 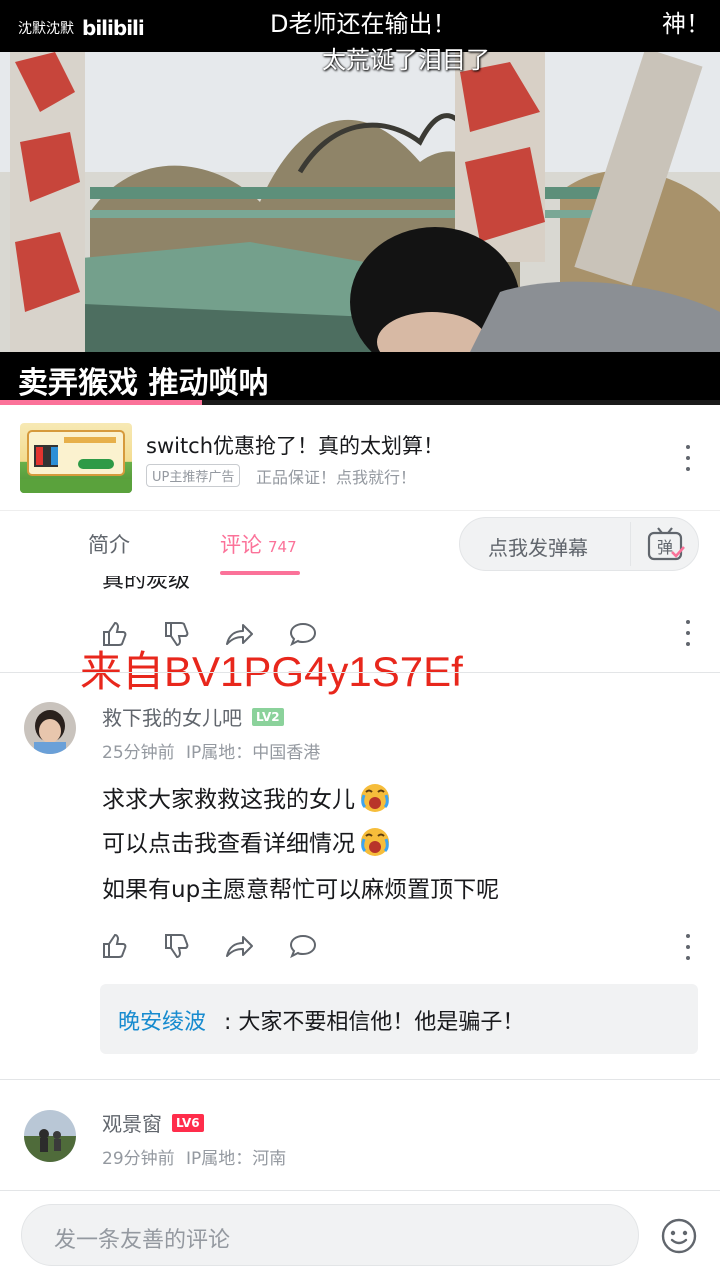 I want to click on tab-comments-label: 评论, so click(x=241, y=545).